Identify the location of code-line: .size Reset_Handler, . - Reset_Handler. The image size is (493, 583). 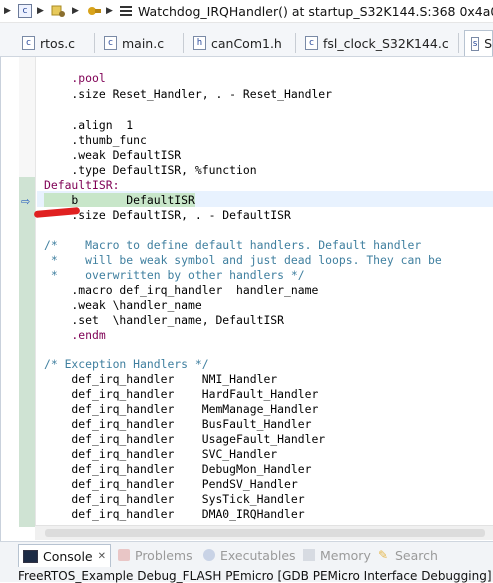
(188, 94).